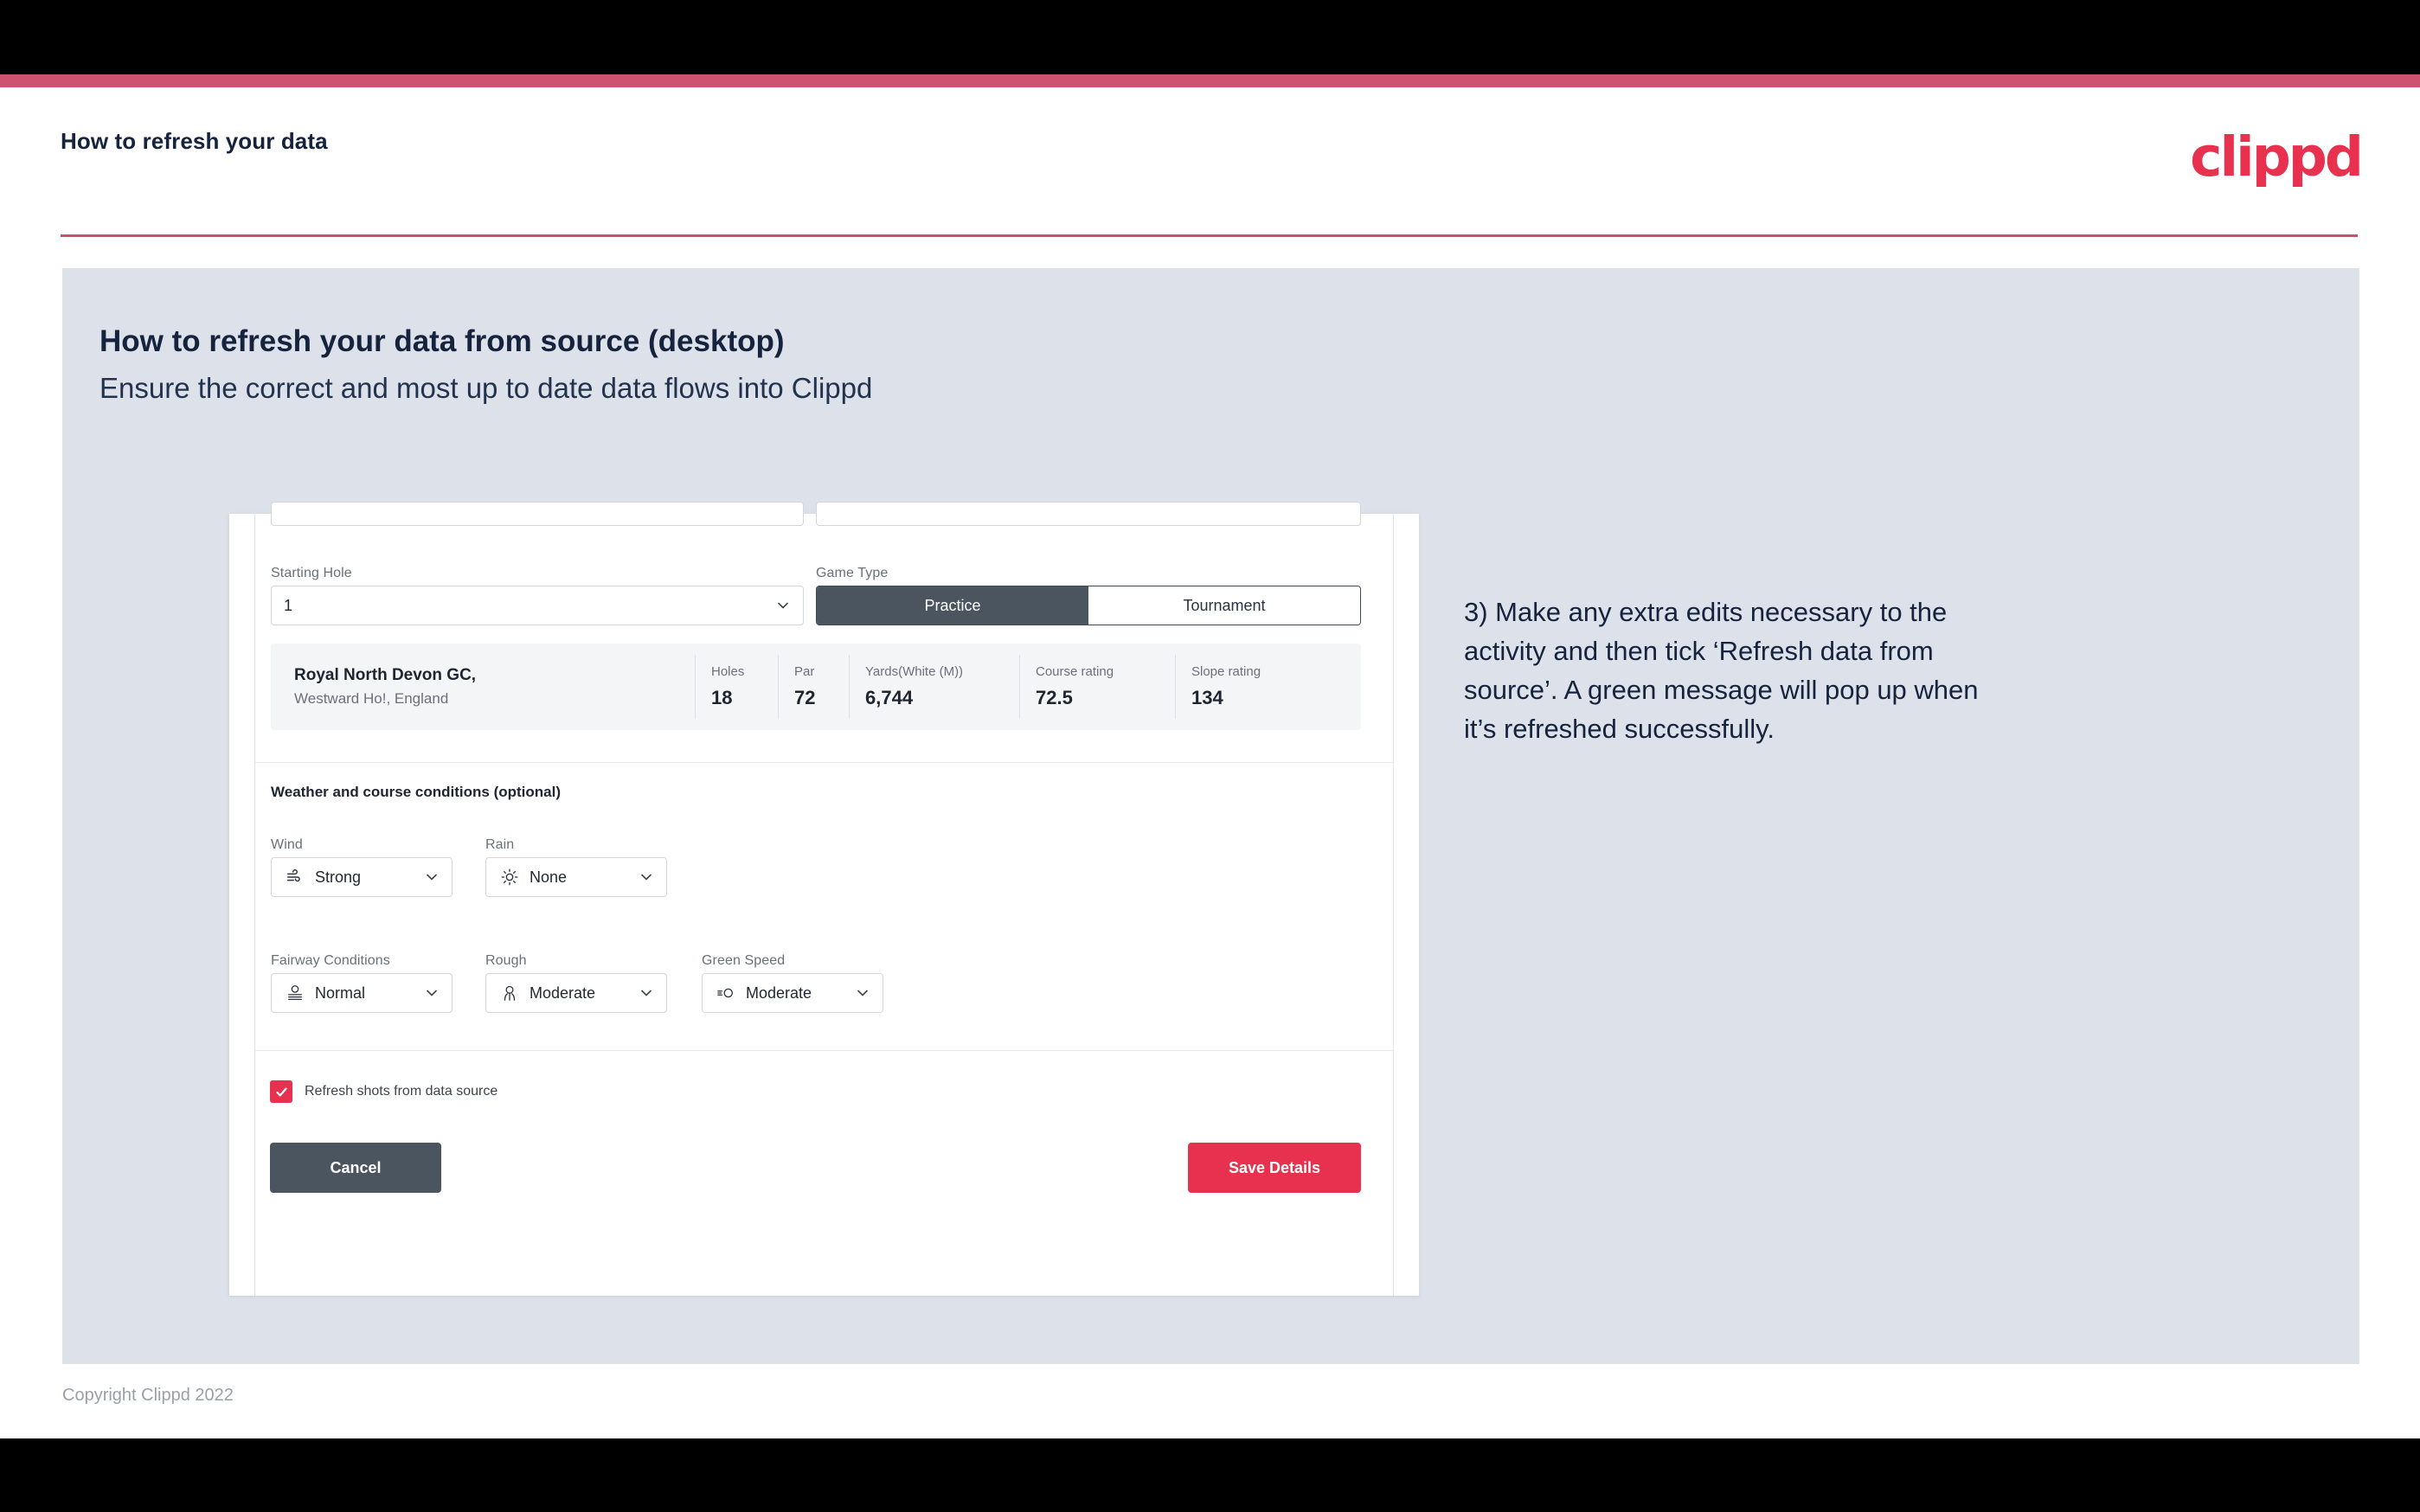  I want to click on rain-label: Rain, so click(500, 844).